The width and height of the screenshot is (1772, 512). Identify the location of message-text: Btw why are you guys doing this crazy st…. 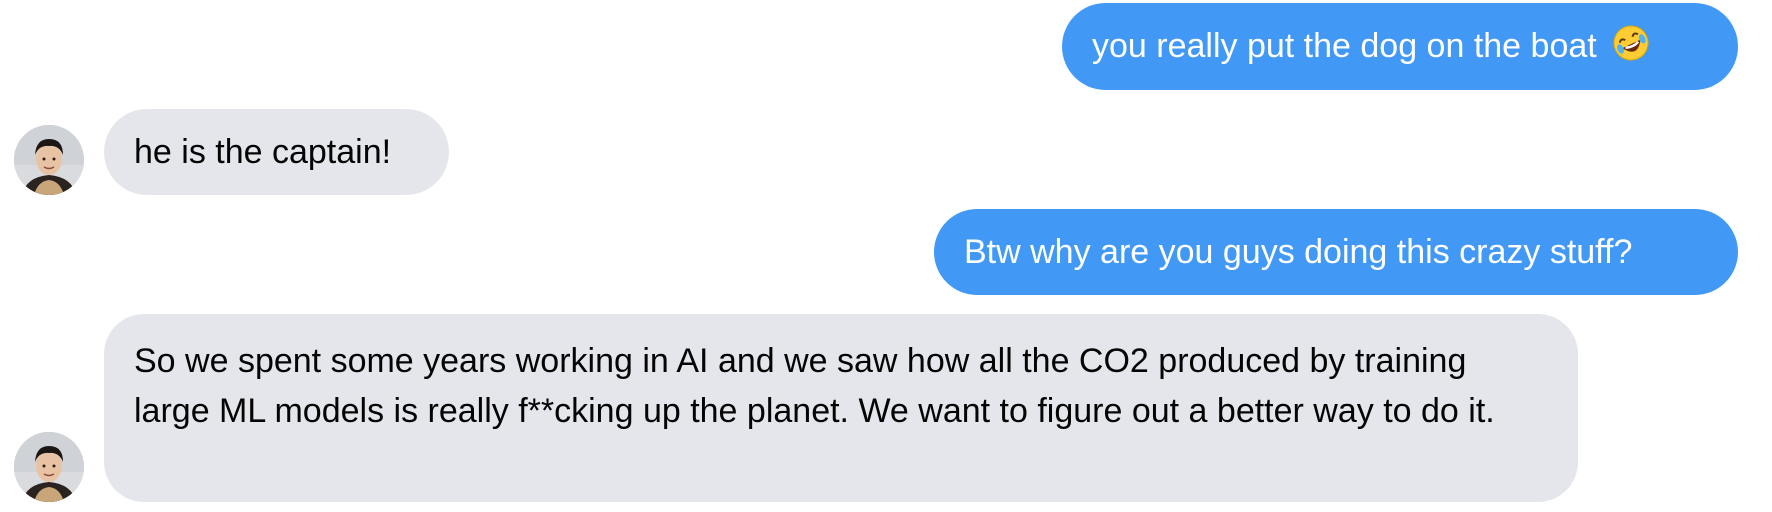
(1298, 252).